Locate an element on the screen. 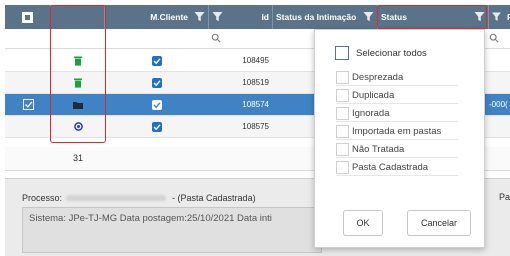  header-extra-cell: Pasta is located at coordinates (499, 17).